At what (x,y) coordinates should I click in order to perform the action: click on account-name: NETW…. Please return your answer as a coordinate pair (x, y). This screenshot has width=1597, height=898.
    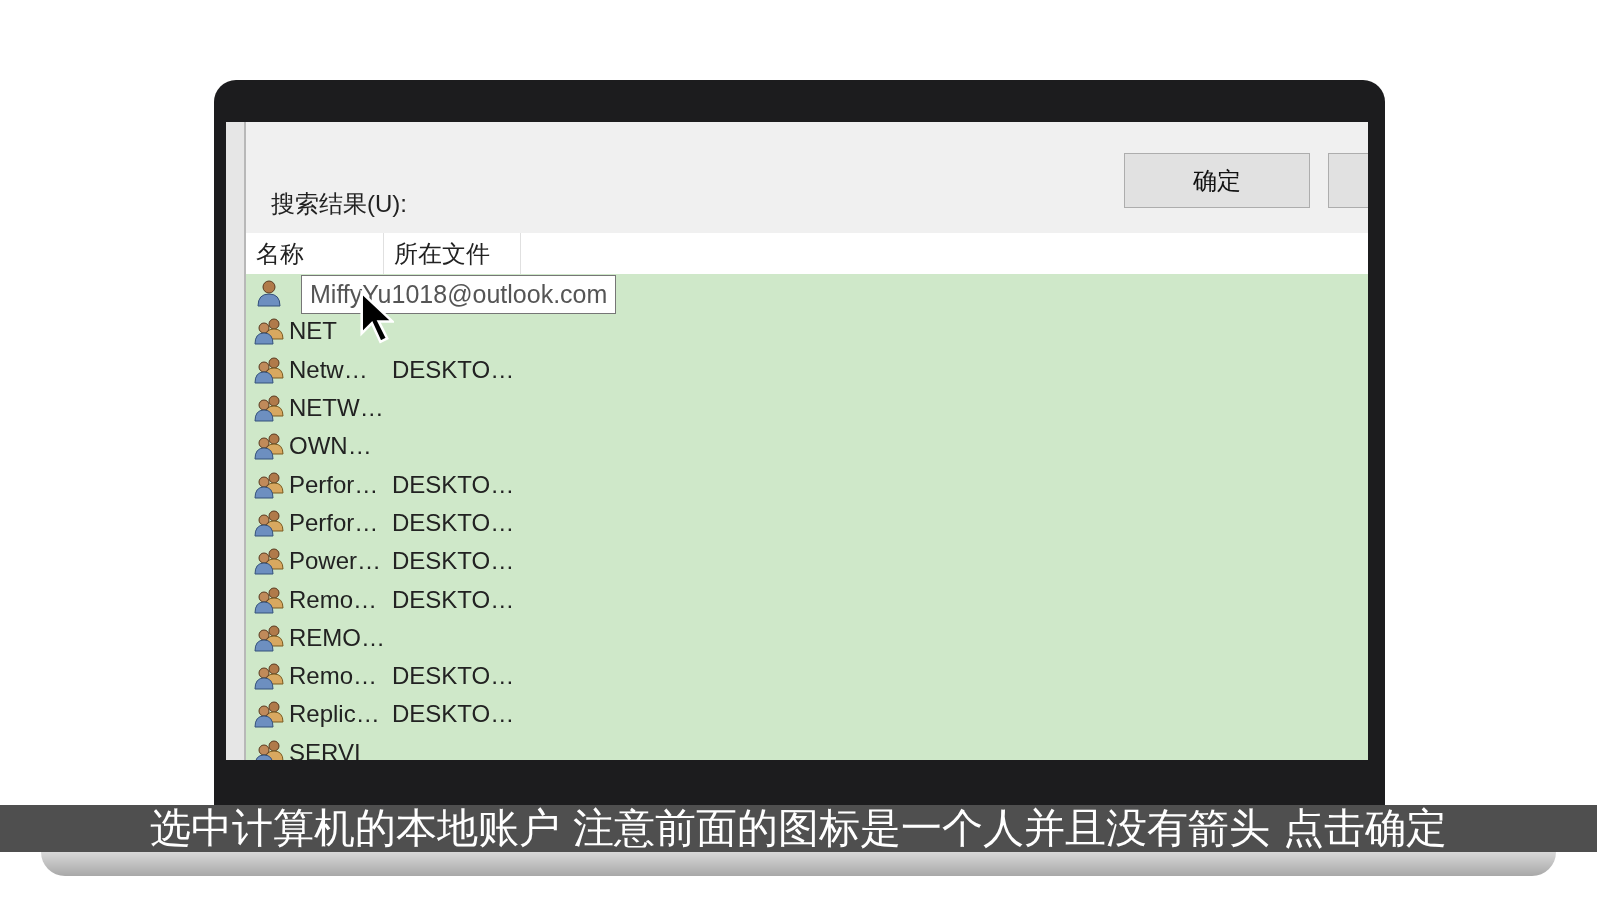
    Looking at the image, I should click on (336, 408).